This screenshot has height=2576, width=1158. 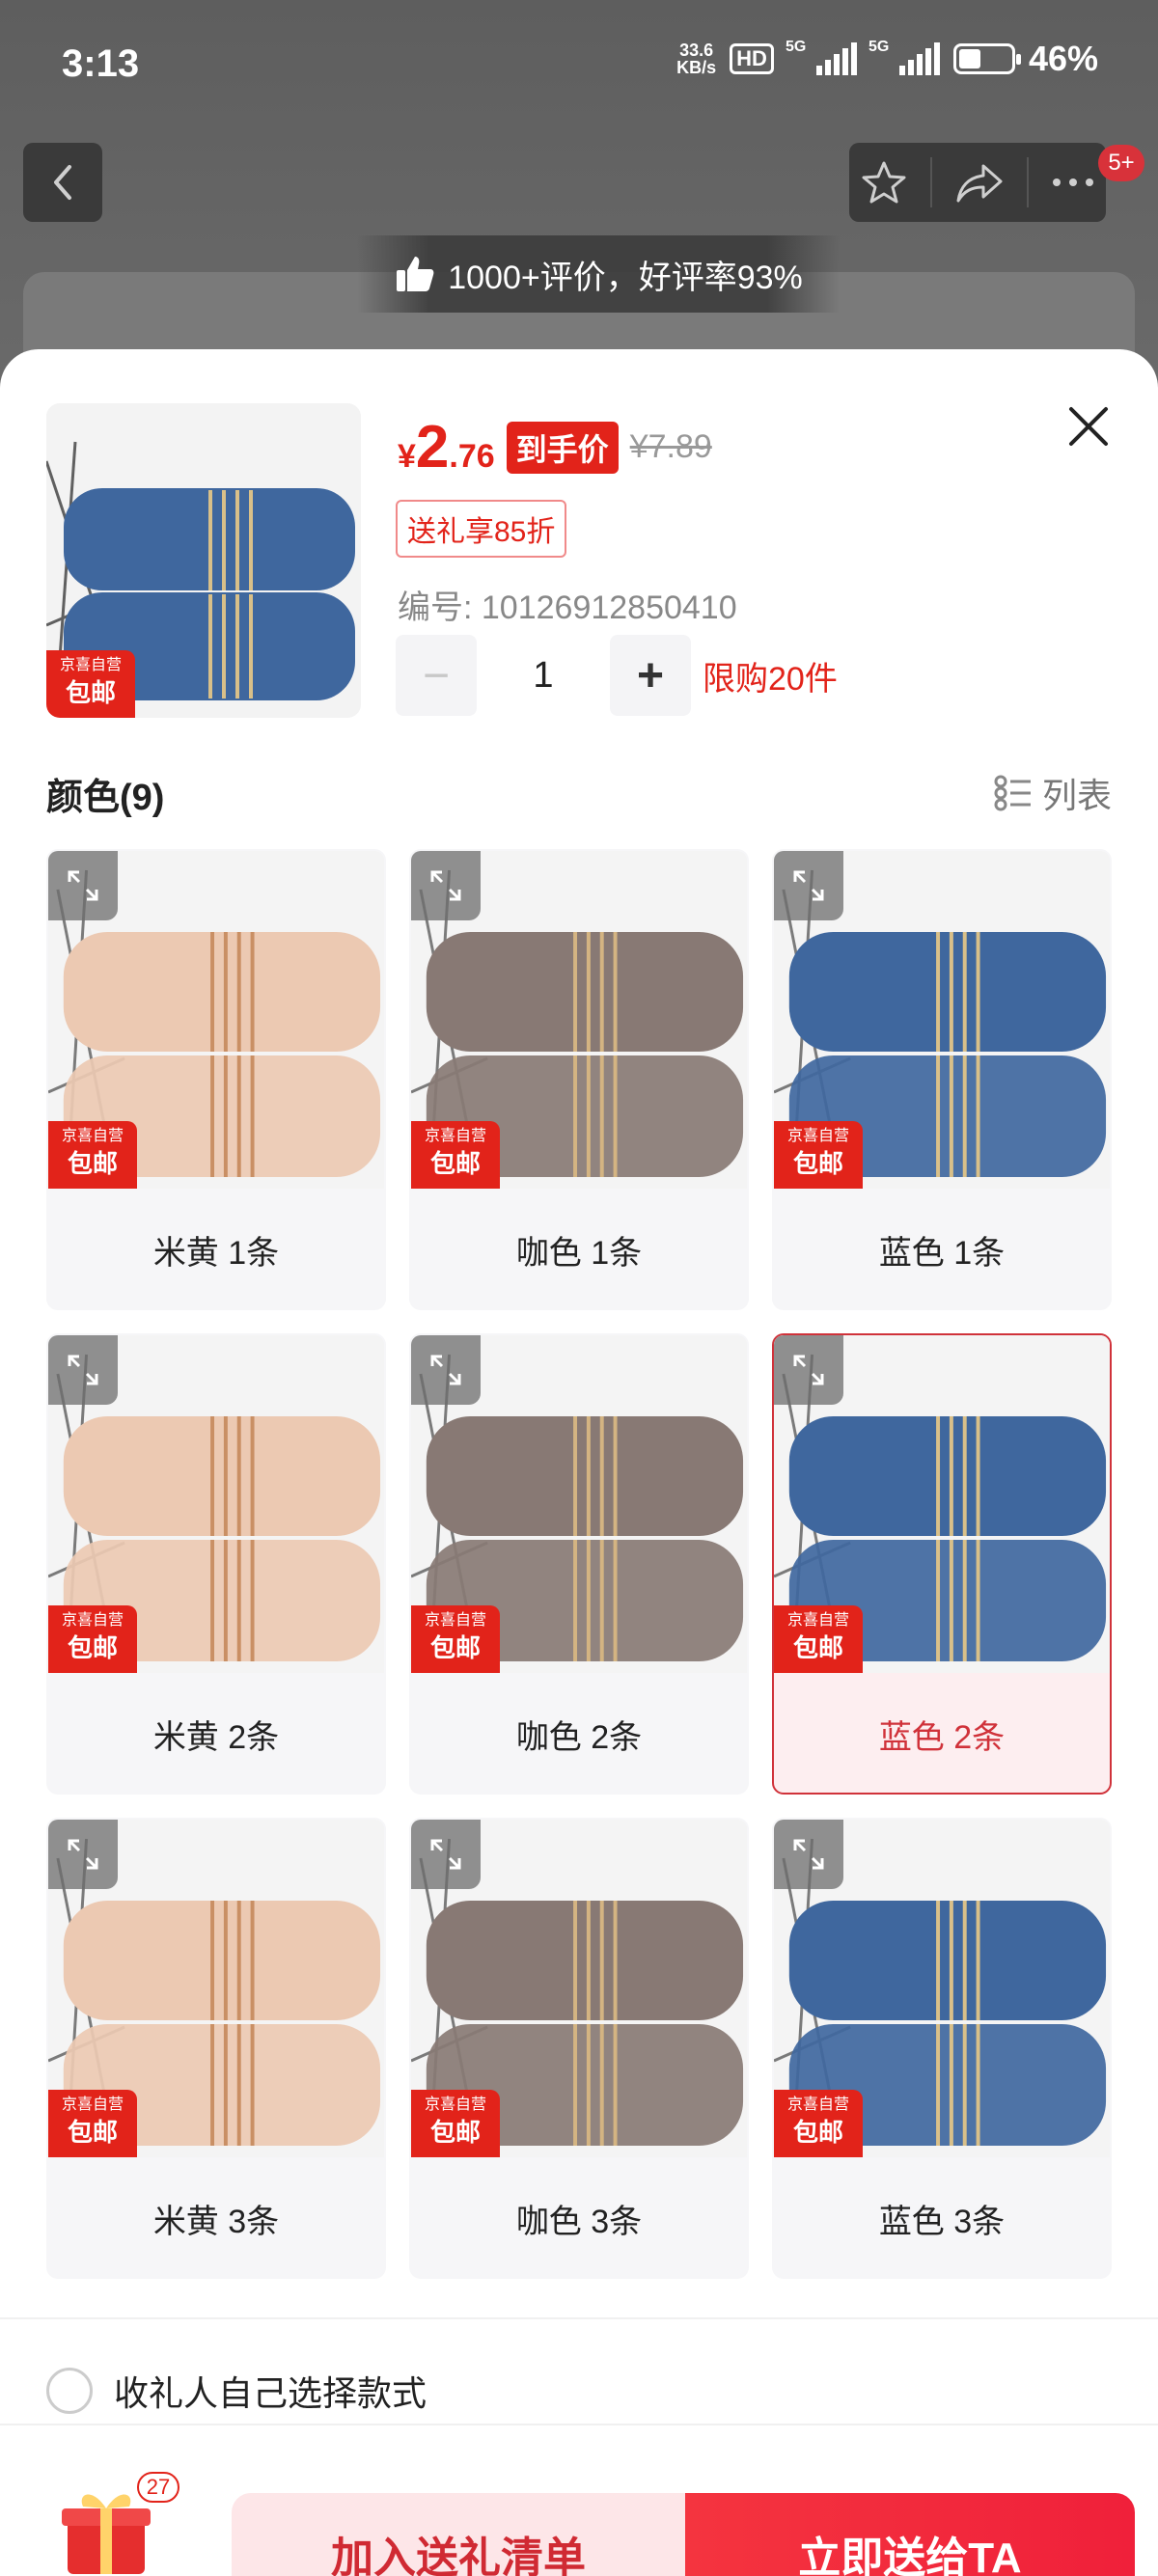 What do you see at coordinates (472, 456) in the screenshot?
I see `price-decimal: .76` at bounding box center [472, 456].